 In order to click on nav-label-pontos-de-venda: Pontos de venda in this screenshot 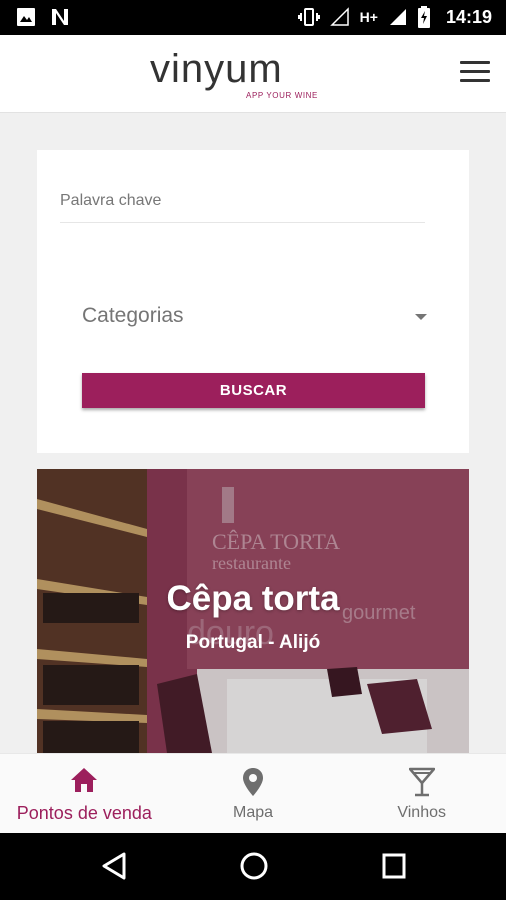, I will do `click(84, 813)`.